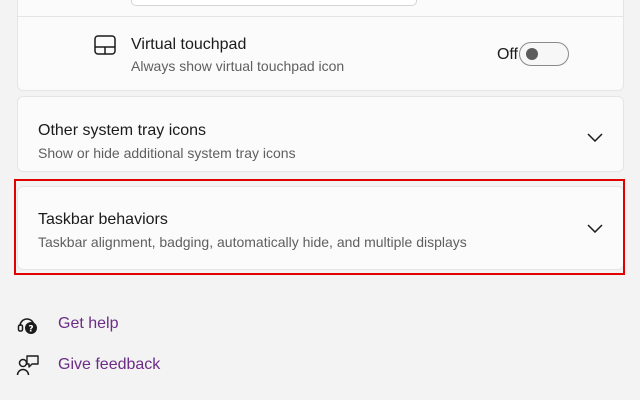 Image resolution: width=640 pixels, height=400 pixels. What do you see at coordinates (274, 3) in the screenshot?
I see `dropdown-partial` at bounding box center [274, 3].